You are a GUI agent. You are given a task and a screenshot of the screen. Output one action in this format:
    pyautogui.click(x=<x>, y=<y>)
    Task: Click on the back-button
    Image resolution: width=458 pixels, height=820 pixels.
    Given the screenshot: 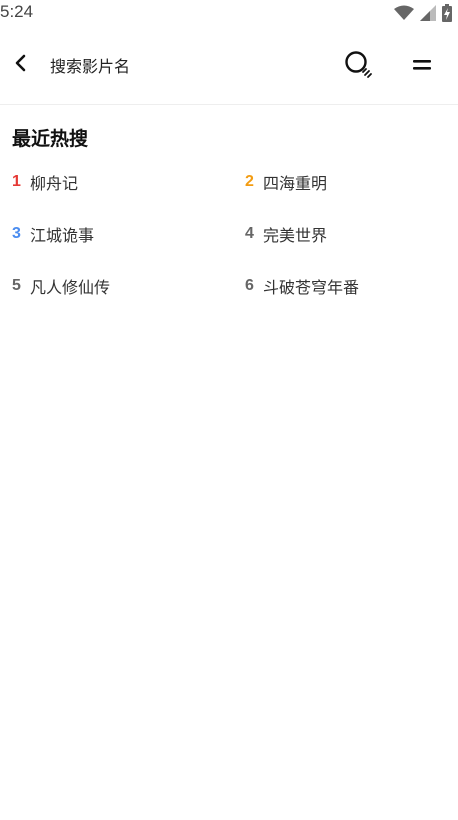 What is the action you would take?
    pyautogui.click(x=21, y=65)
    